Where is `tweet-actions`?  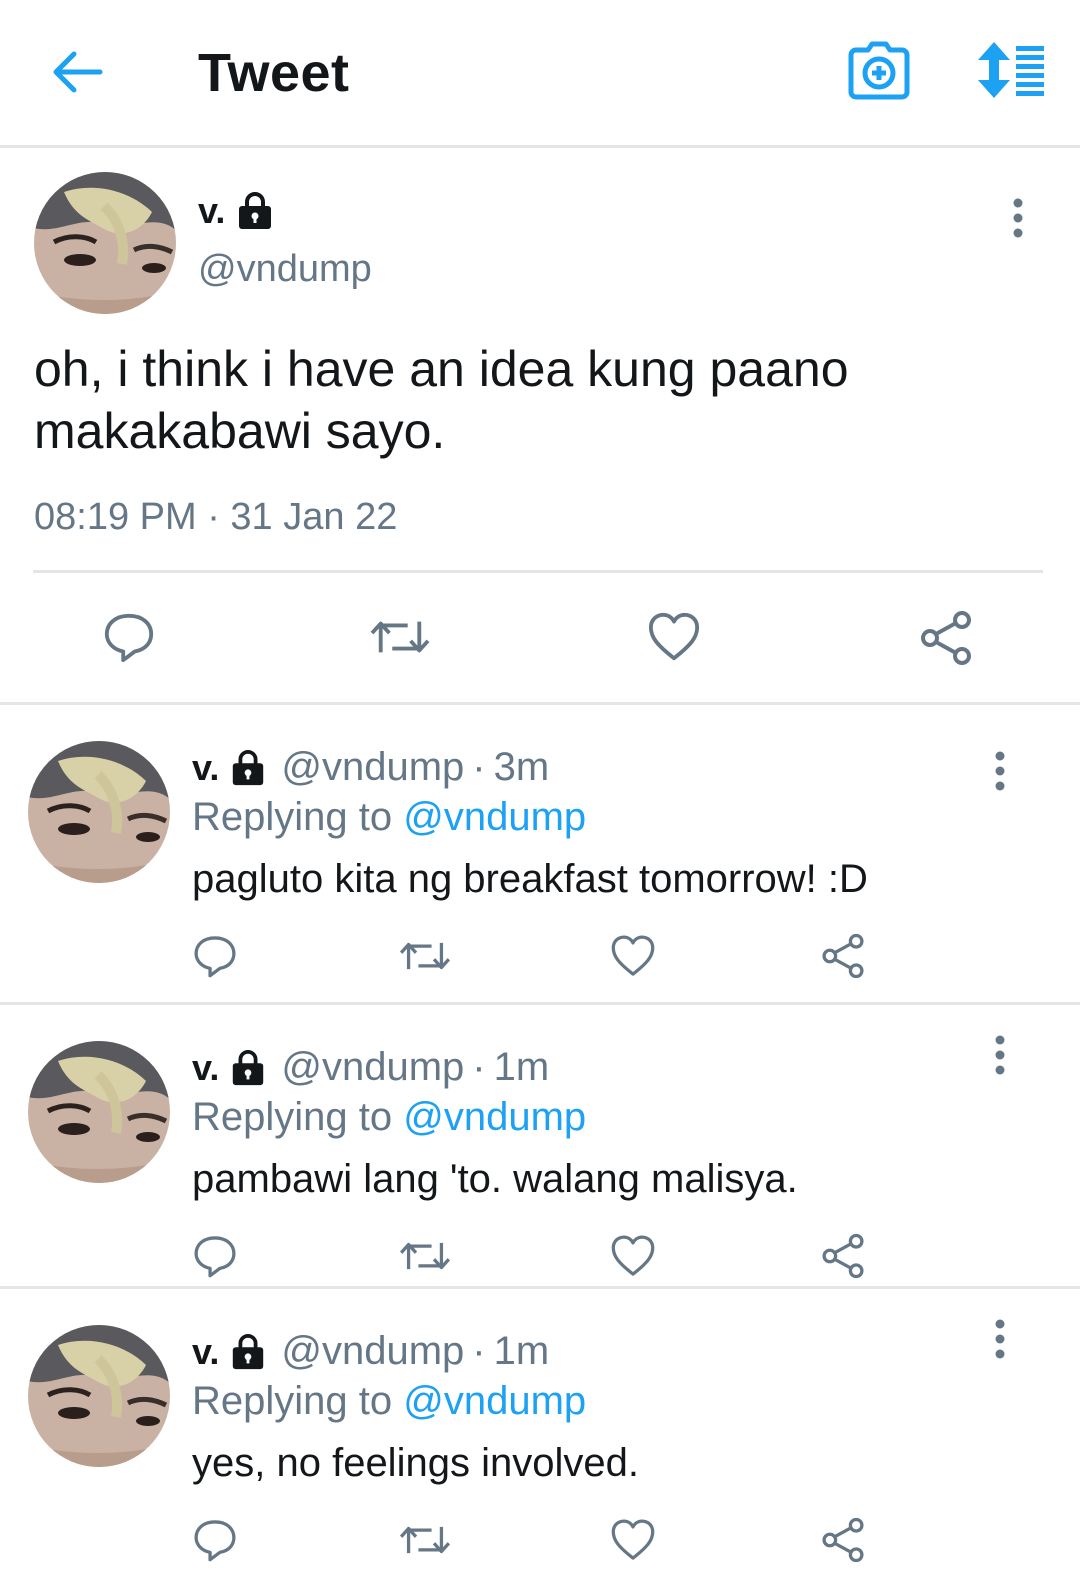
tweet-actions is located at coordinates (540, 640).